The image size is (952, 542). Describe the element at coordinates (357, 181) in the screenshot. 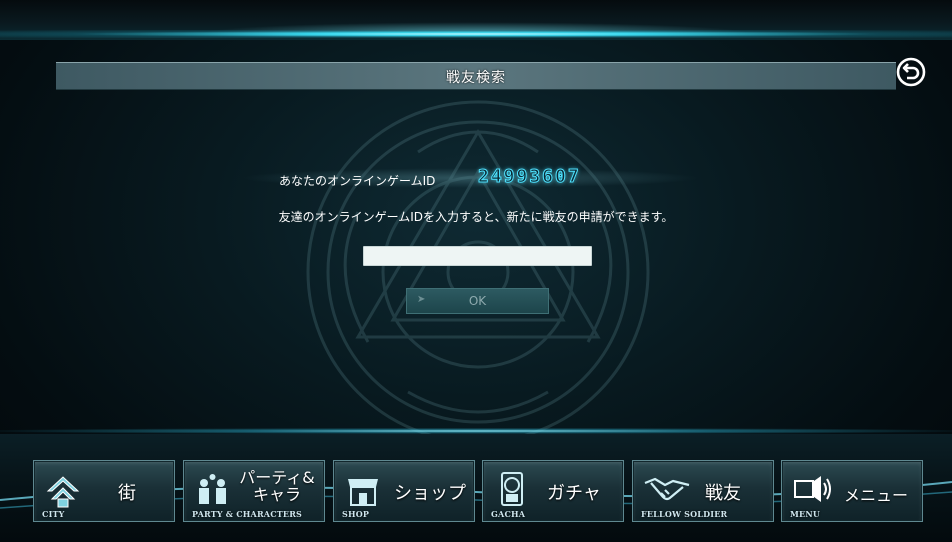

I see `online-id-label: あなたのオンラインゲームID` at that location.